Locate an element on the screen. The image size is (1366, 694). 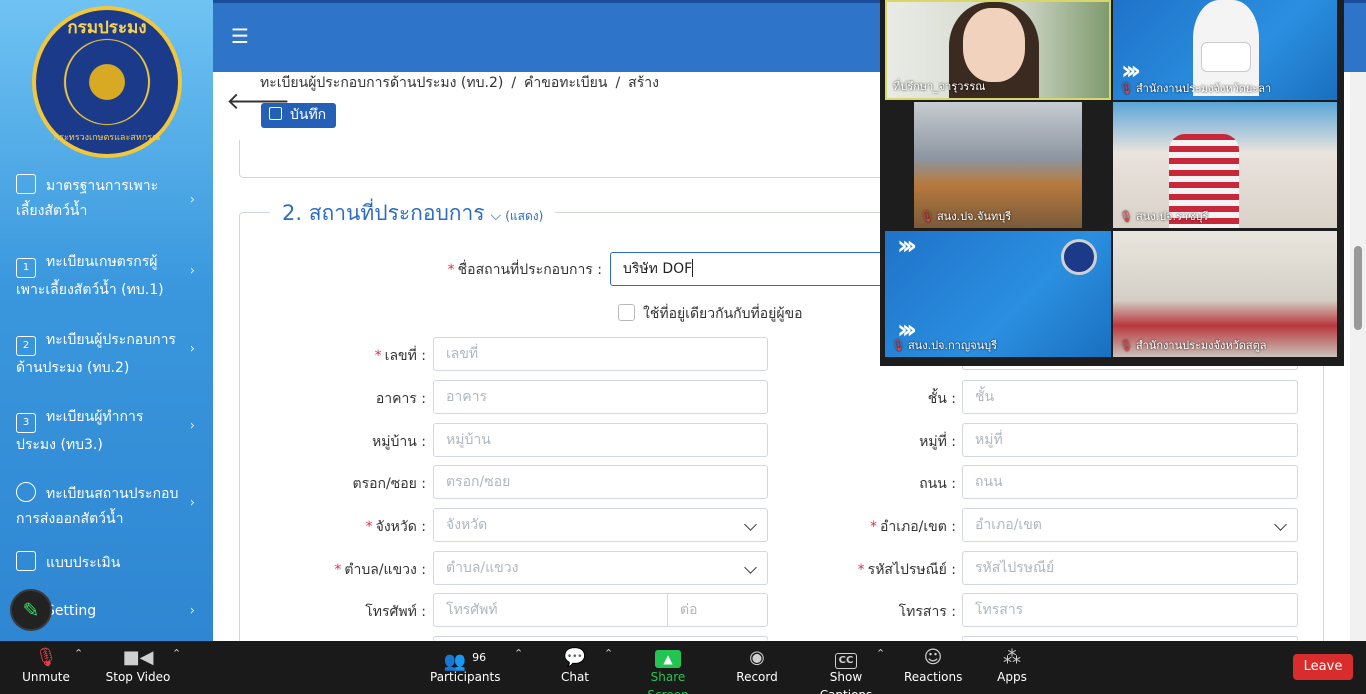
logo-text-top: กรมประมง is located at coordinates (107, 28).